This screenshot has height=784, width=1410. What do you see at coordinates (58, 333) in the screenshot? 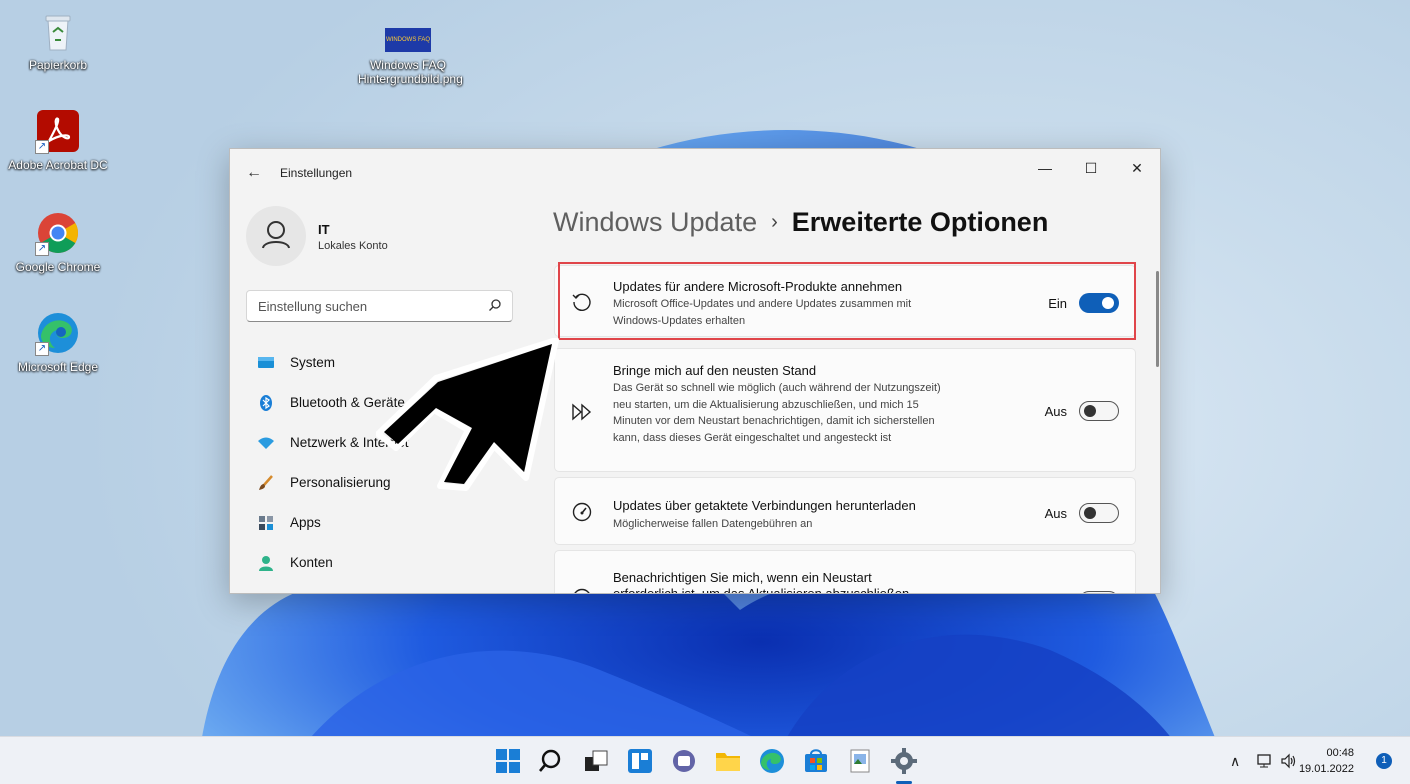
I see `edge-icon: ↗` at bounding box center [58, 333].